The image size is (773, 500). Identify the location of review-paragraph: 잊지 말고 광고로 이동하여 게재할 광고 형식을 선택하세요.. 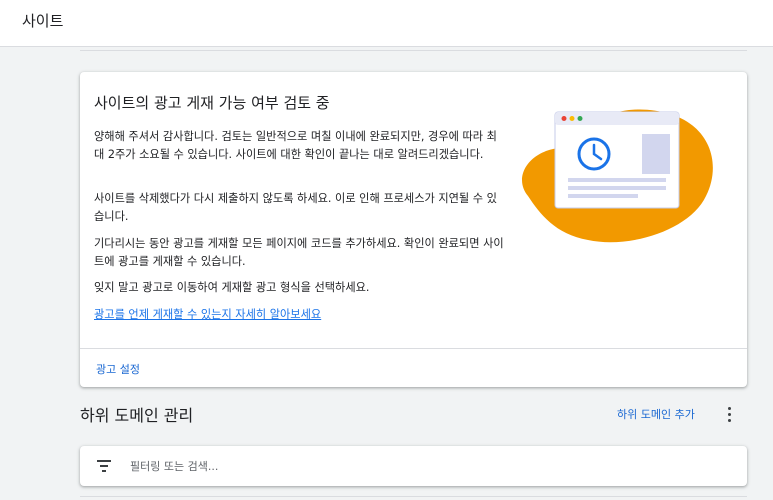
(232, 287).